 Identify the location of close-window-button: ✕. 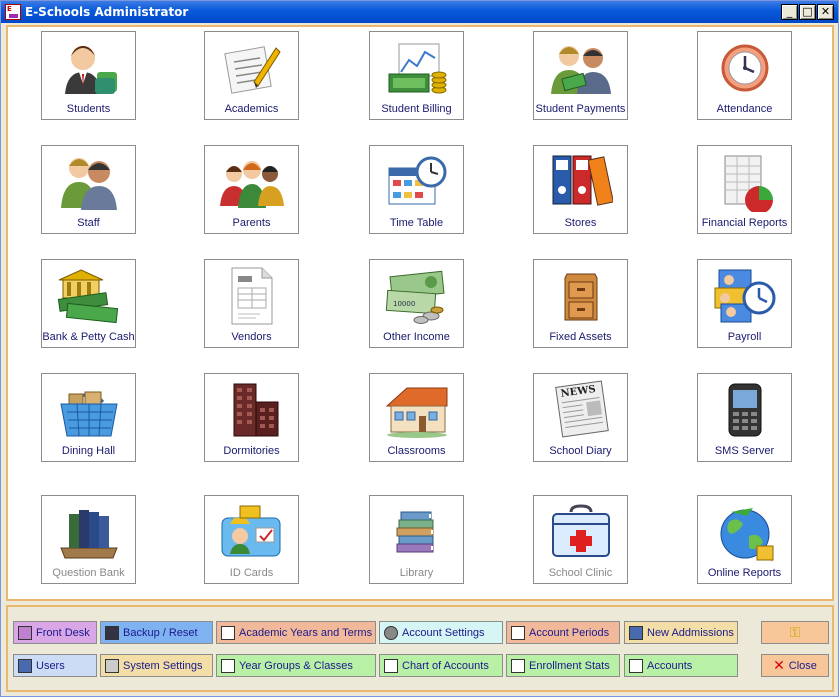
(825, 12).